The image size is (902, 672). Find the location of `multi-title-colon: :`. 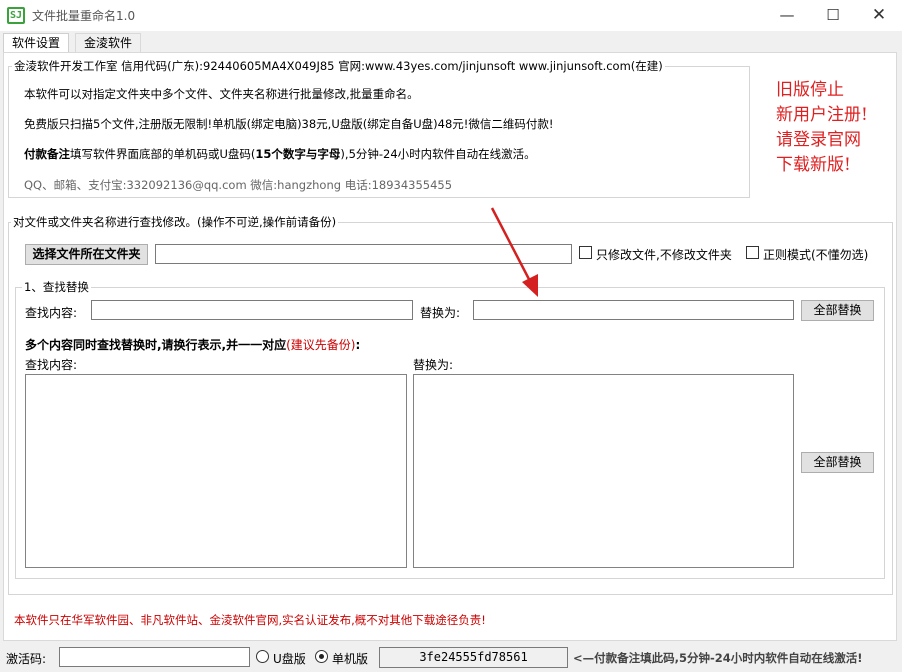

multi-title-colon: : is located at coordinates (358, 345).